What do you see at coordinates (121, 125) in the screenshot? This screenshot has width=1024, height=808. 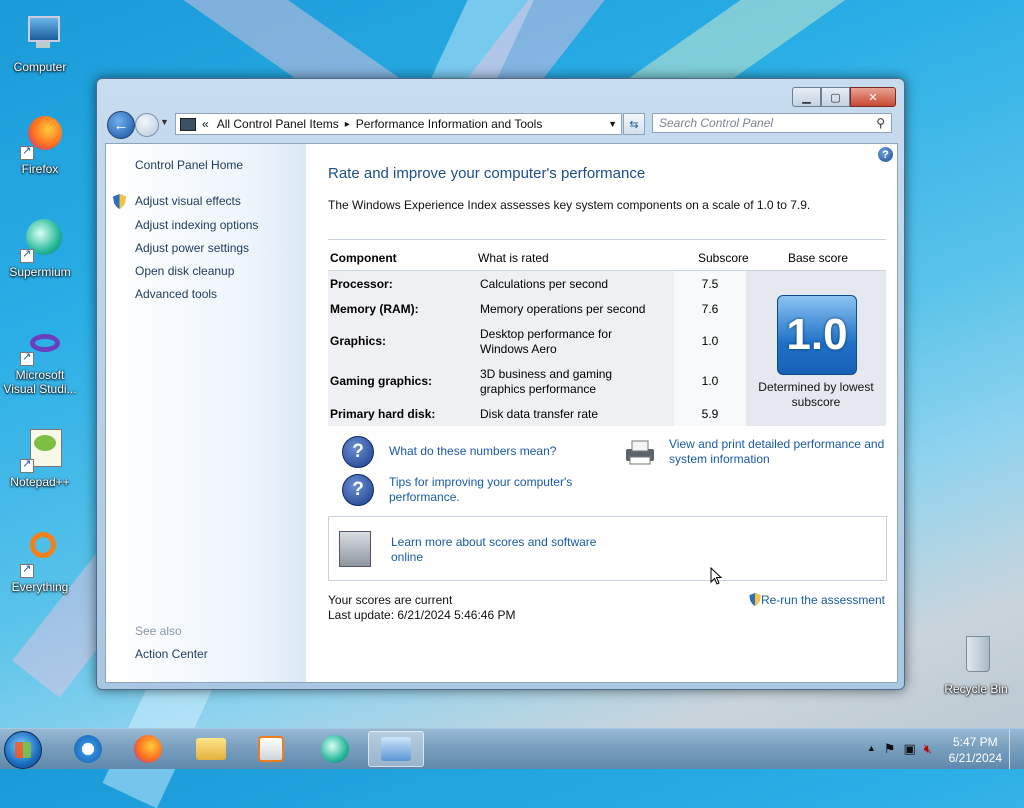 I see `back-button: ←` at bounding box center [121, 125].